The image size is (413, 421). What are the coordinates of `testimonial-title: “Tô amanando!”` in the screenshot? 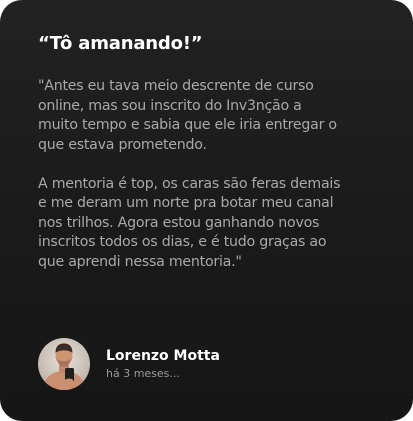 It's located at (120, 43).